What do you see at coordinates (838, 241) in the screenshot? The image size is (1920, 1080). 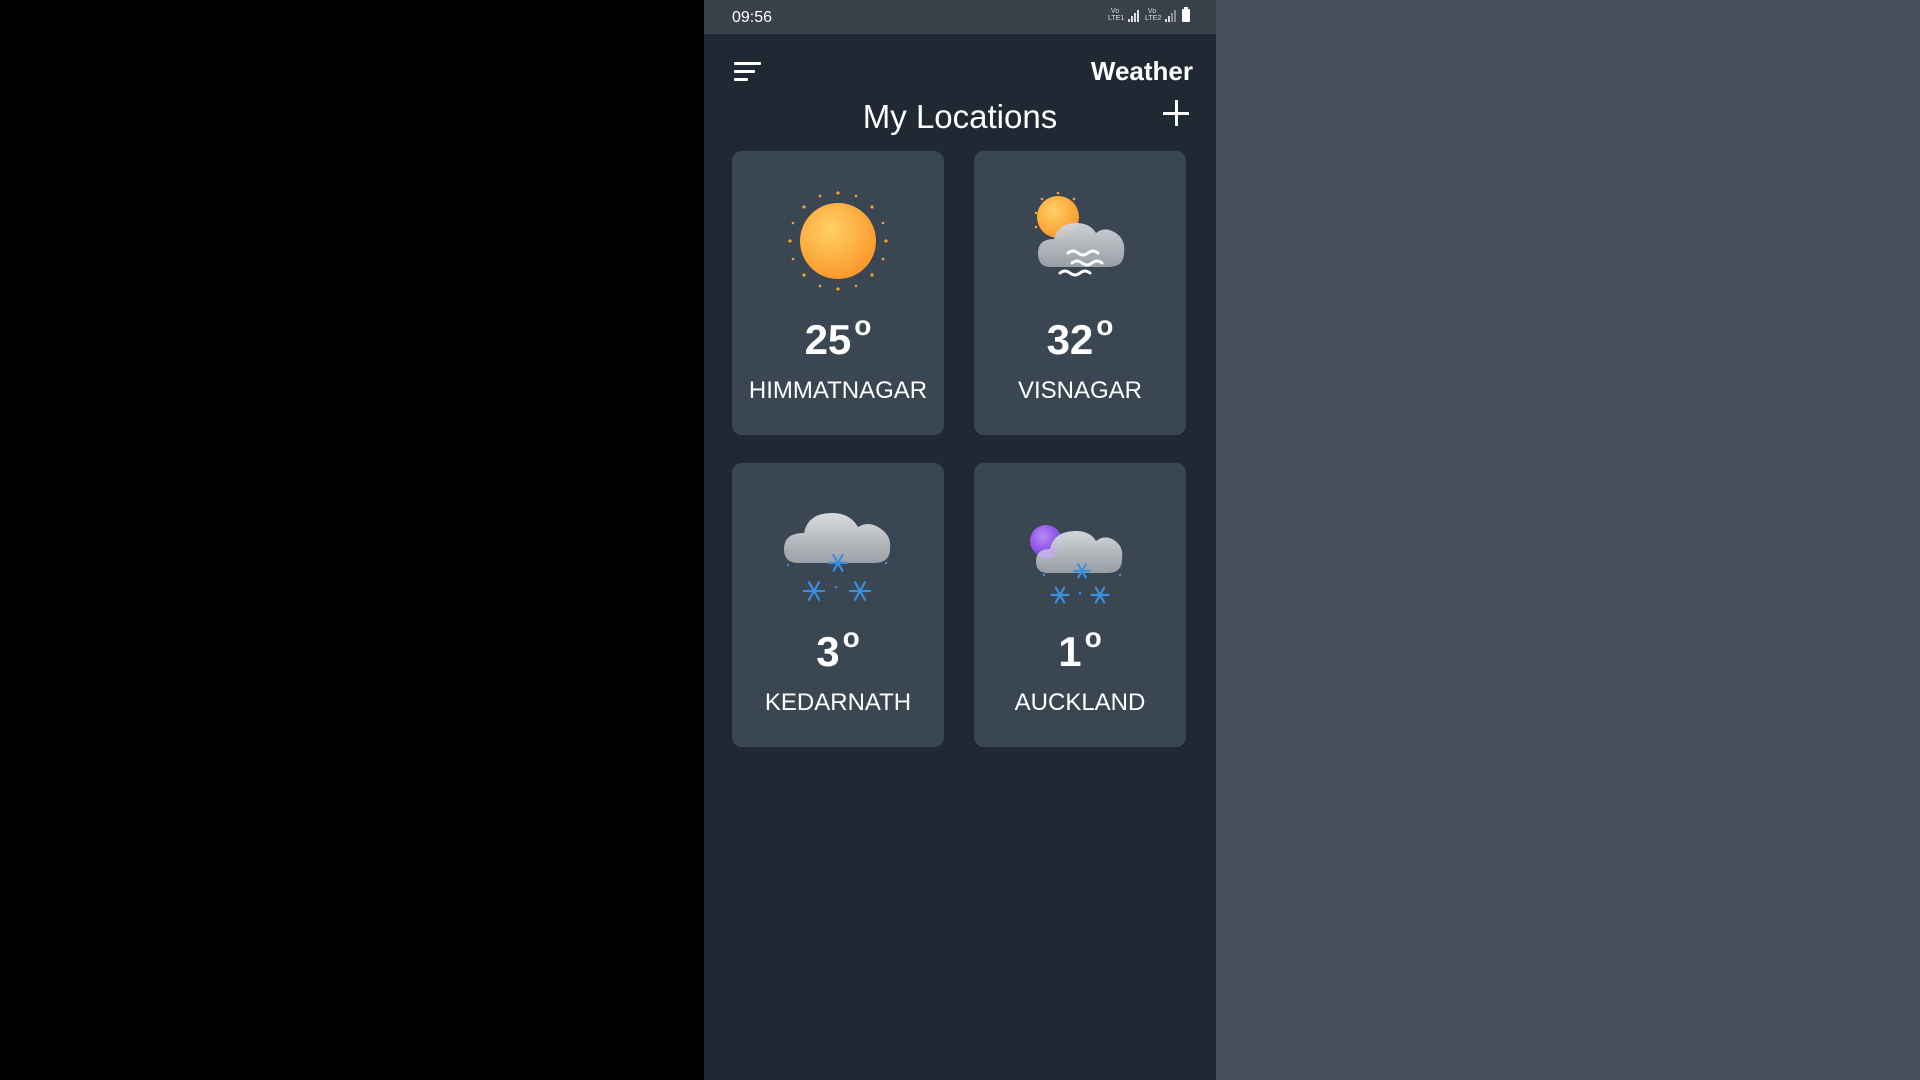 I see `sunny-icon` at bounding box center [838, 241].